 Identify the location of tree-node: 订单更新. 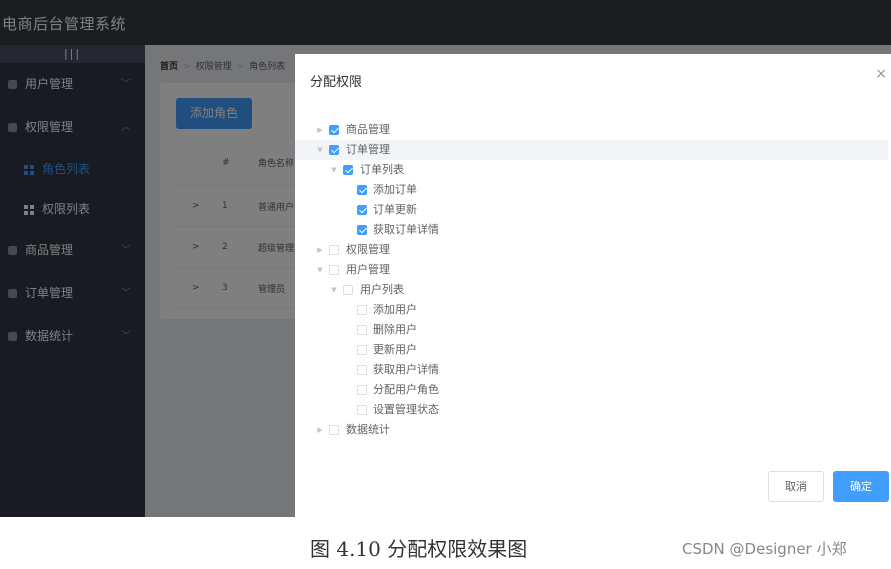
(593, 210).